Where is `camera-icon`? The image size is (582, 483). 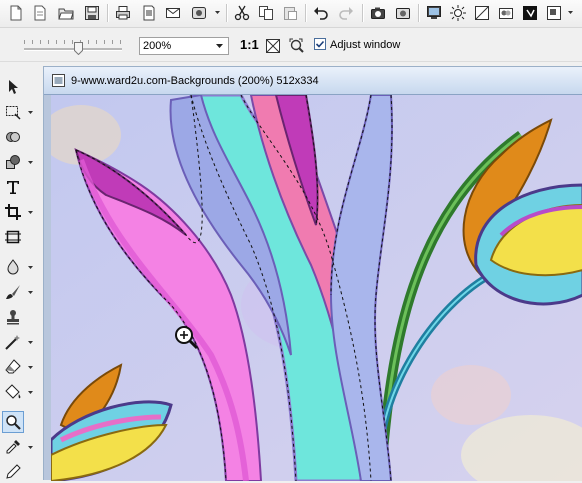 camera-icon is located at coordinates (378, 13).